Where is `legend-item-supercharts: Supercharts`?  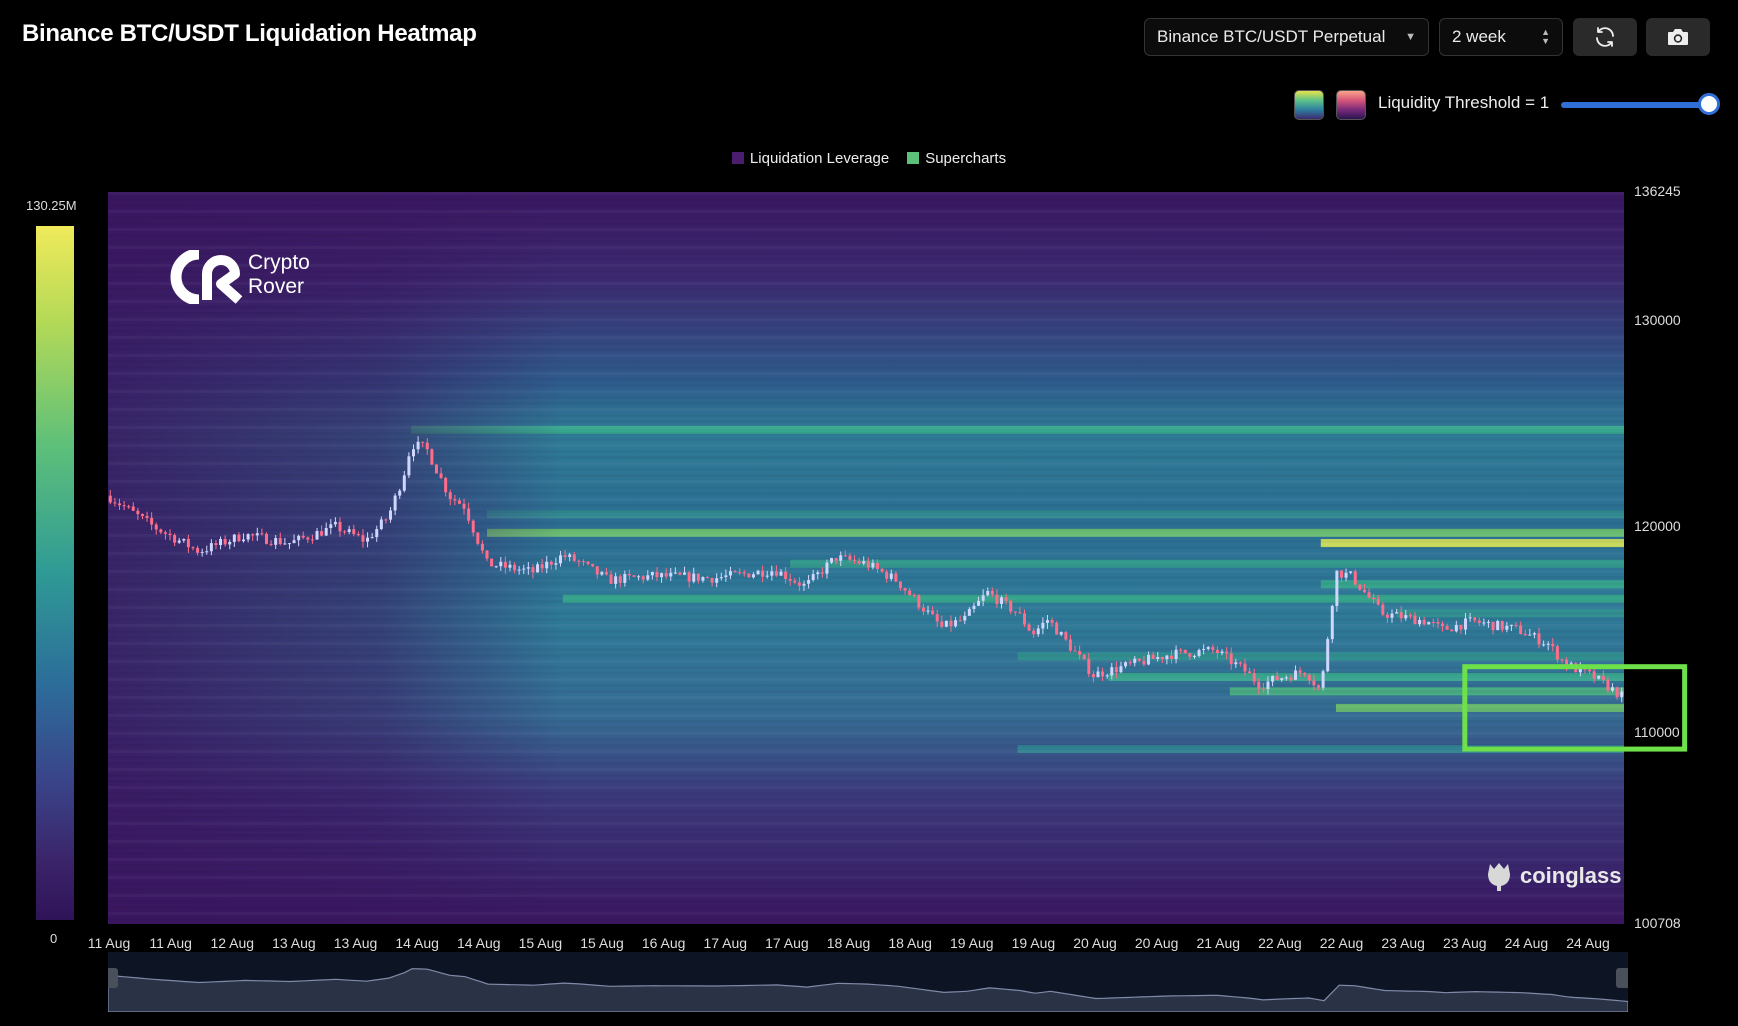
legend-item-supercharts: Supercharts is located at coordinates (956, 158).